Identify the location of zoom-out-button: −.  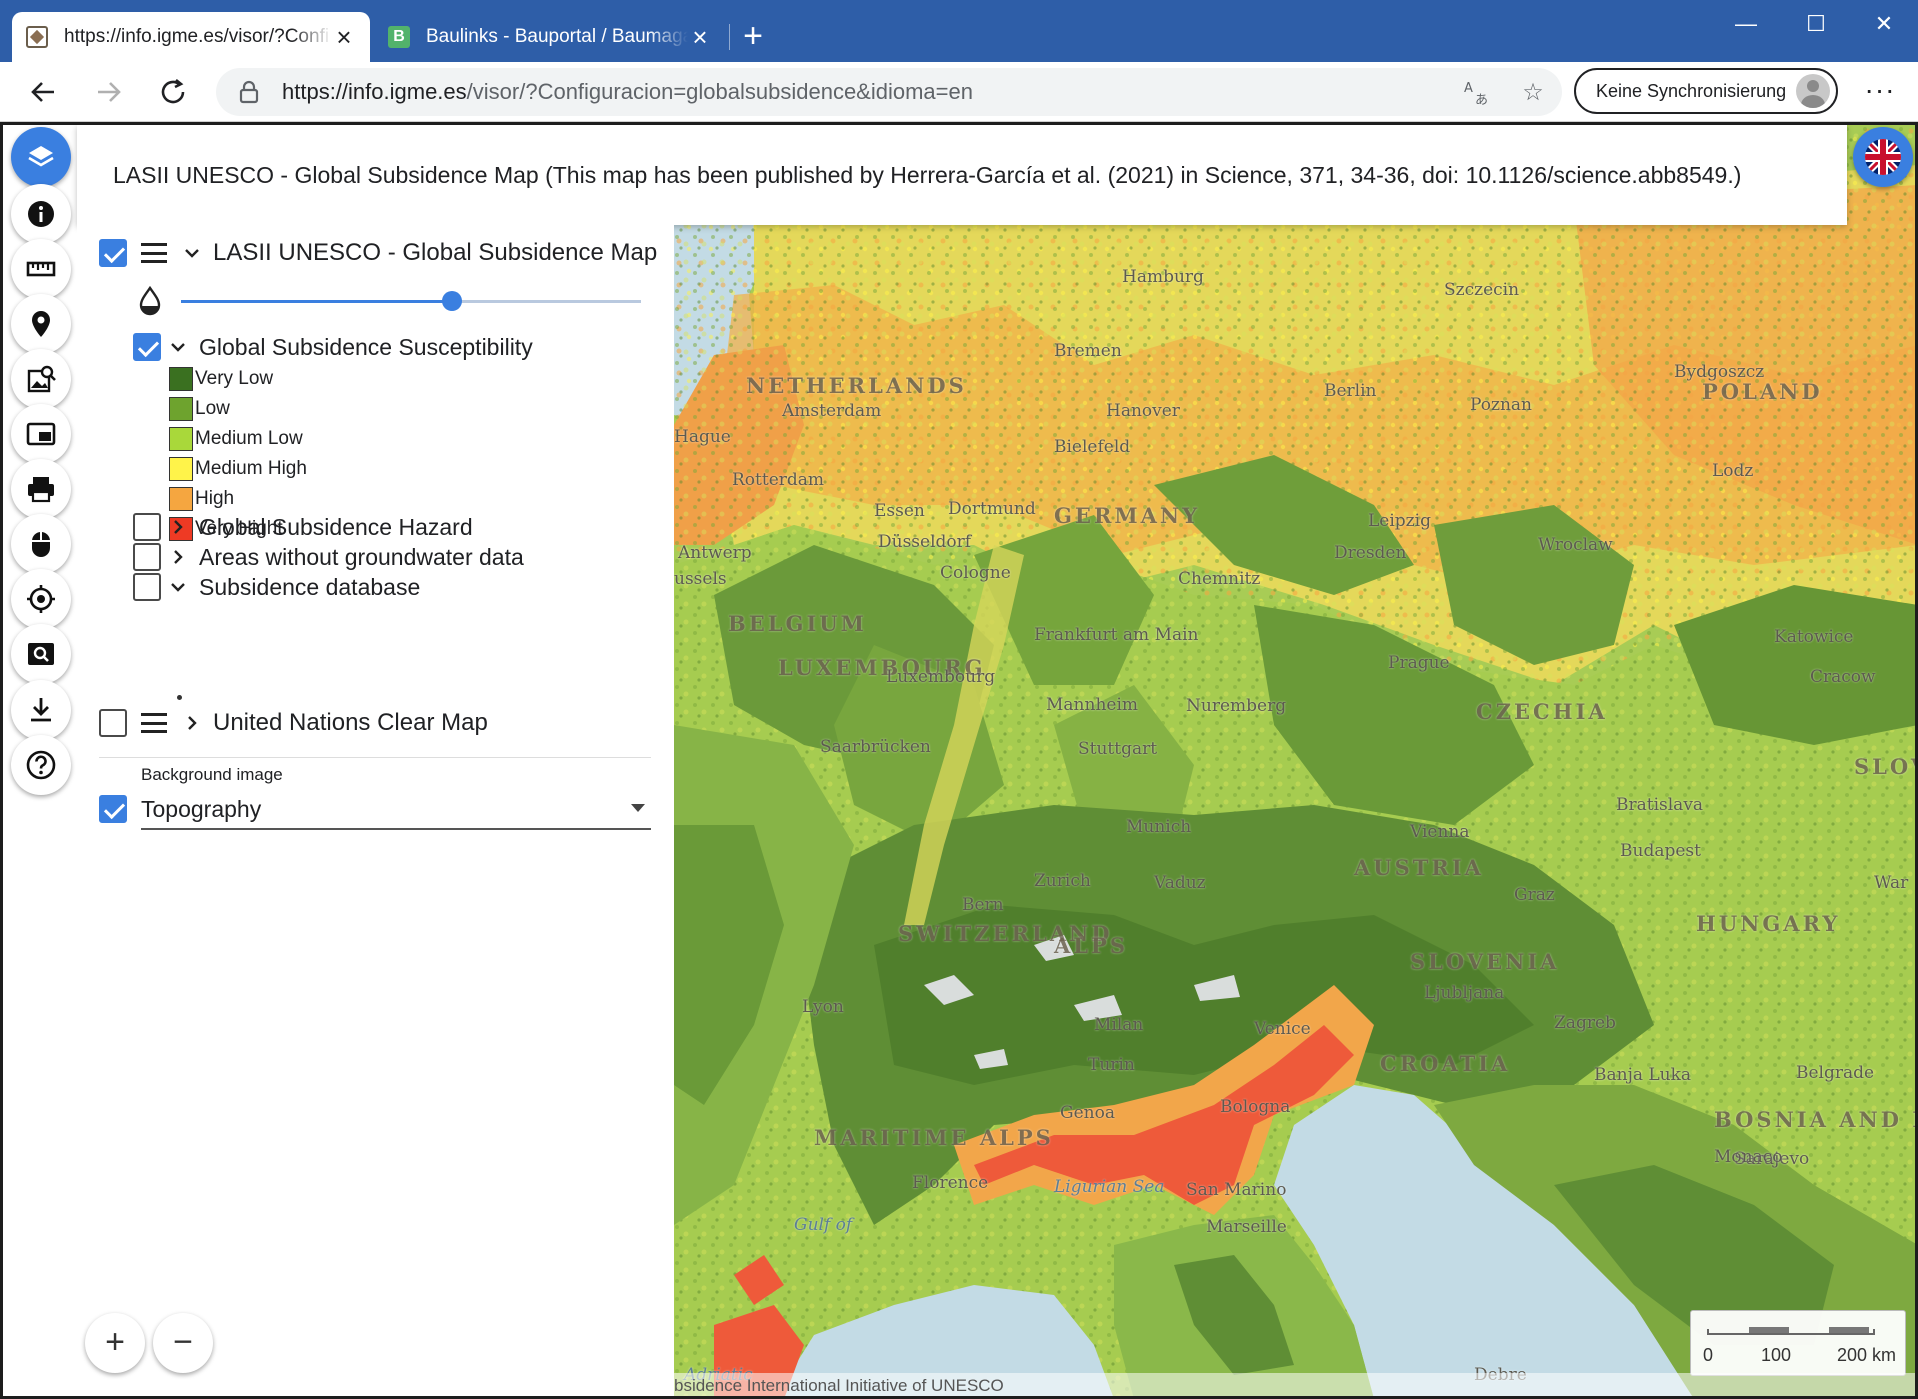
(183, 1343).